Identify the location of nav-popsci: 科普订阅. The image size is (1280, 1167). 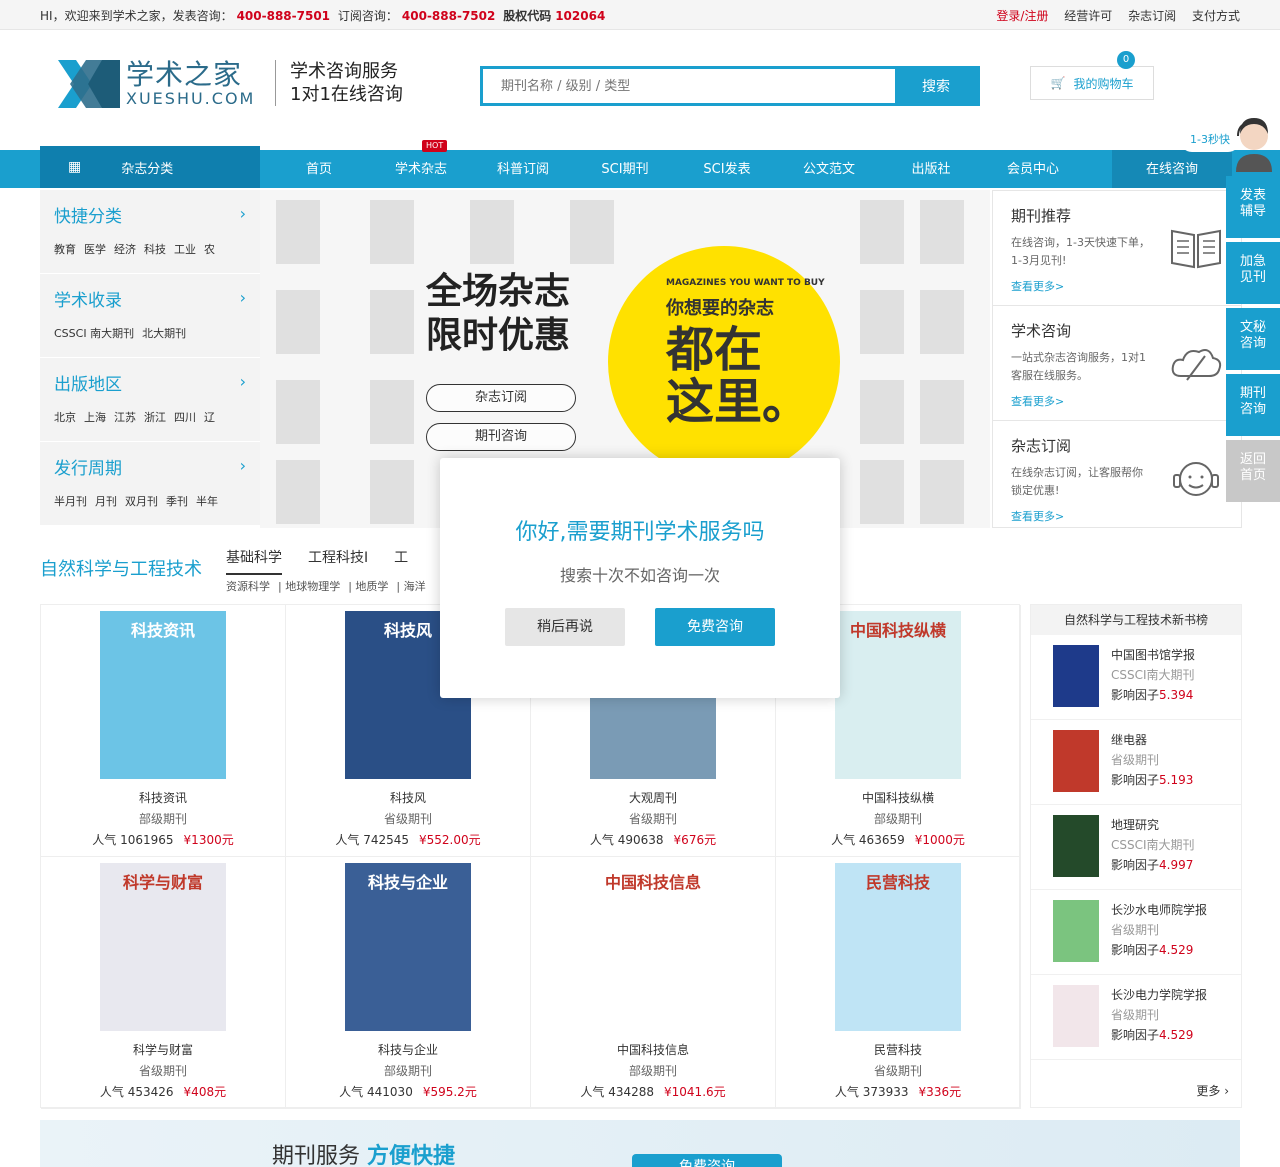
(523, 169).